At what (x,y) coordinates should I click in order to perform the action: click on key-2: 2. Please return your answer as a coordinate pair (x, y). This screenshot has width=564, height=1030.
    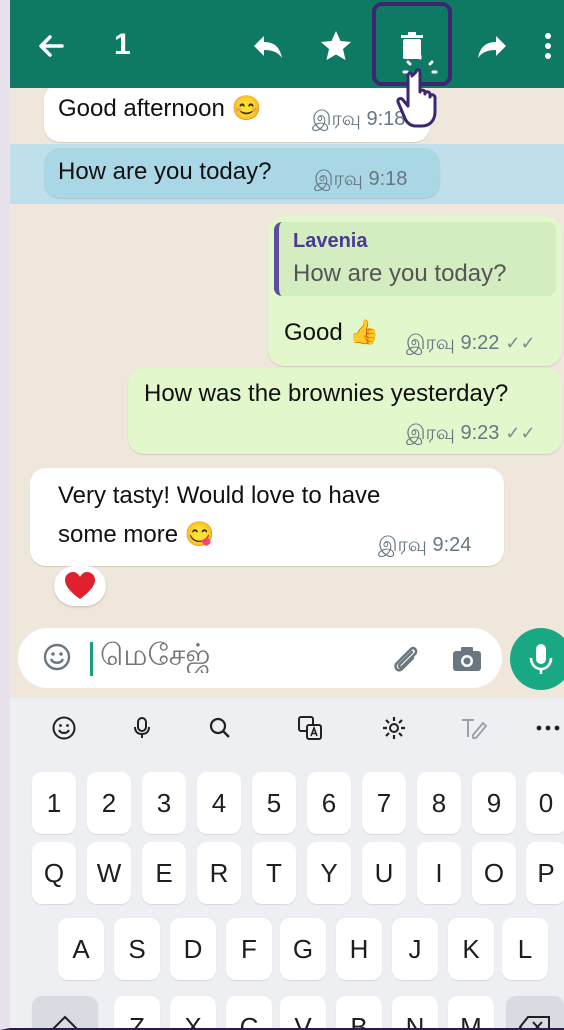
    Looking at the image, I should click on (109, 803).